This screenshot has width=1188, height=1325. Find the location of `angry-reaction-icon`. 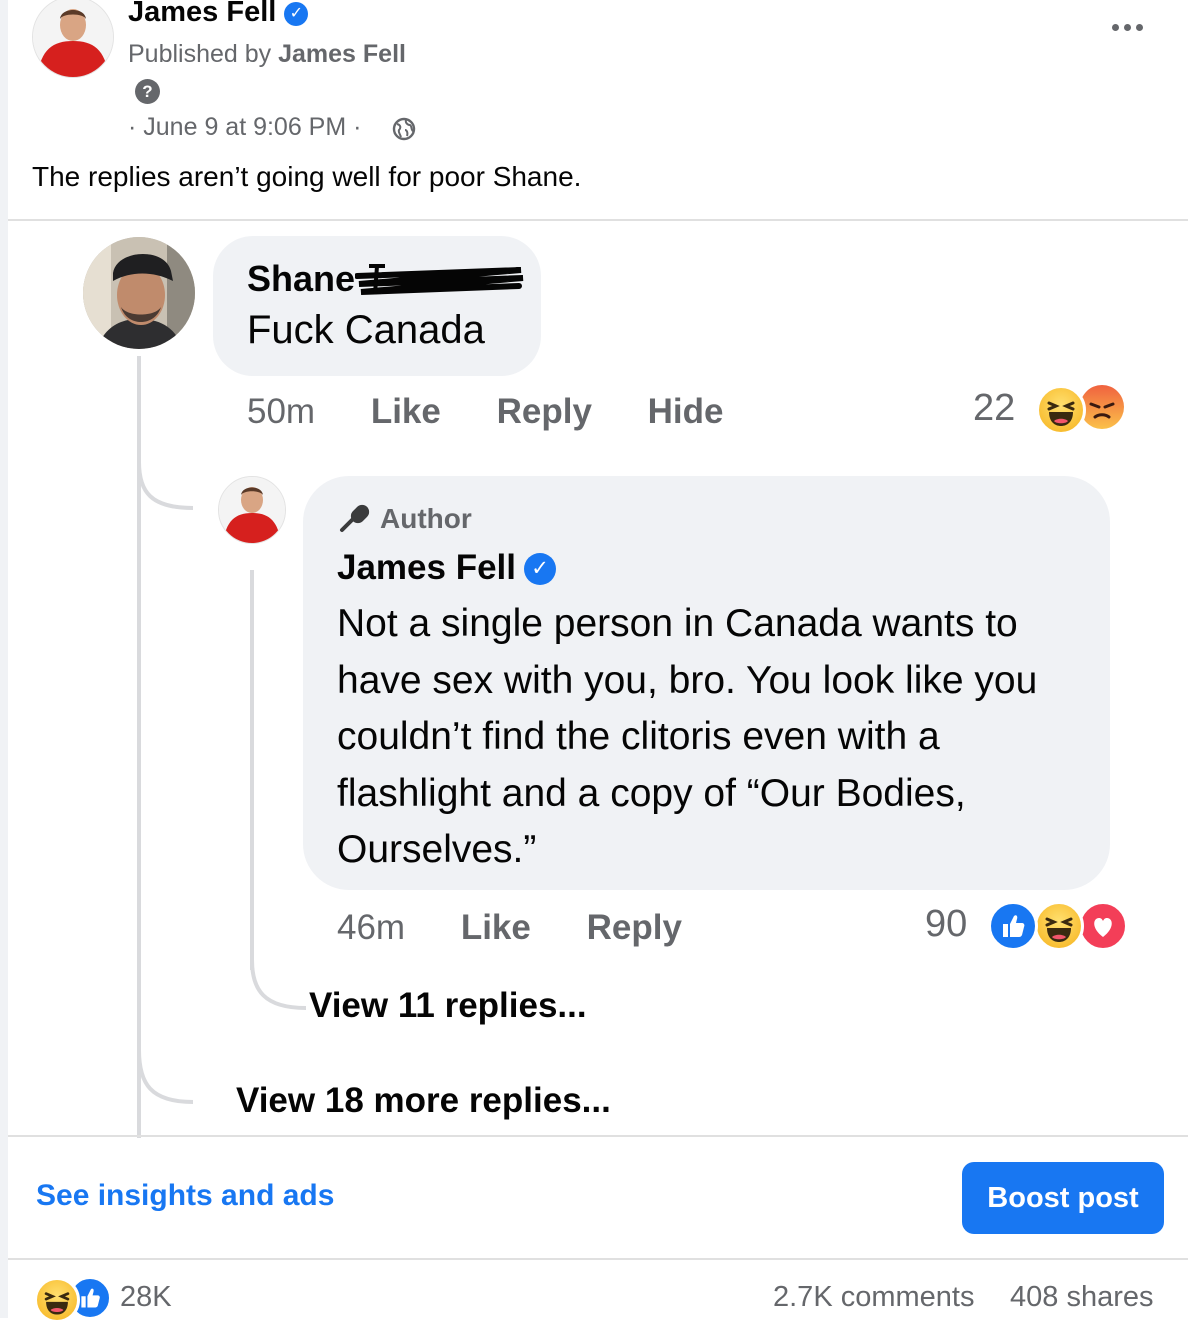

angry-reaction-icon is located at coordinates (1102, 407).